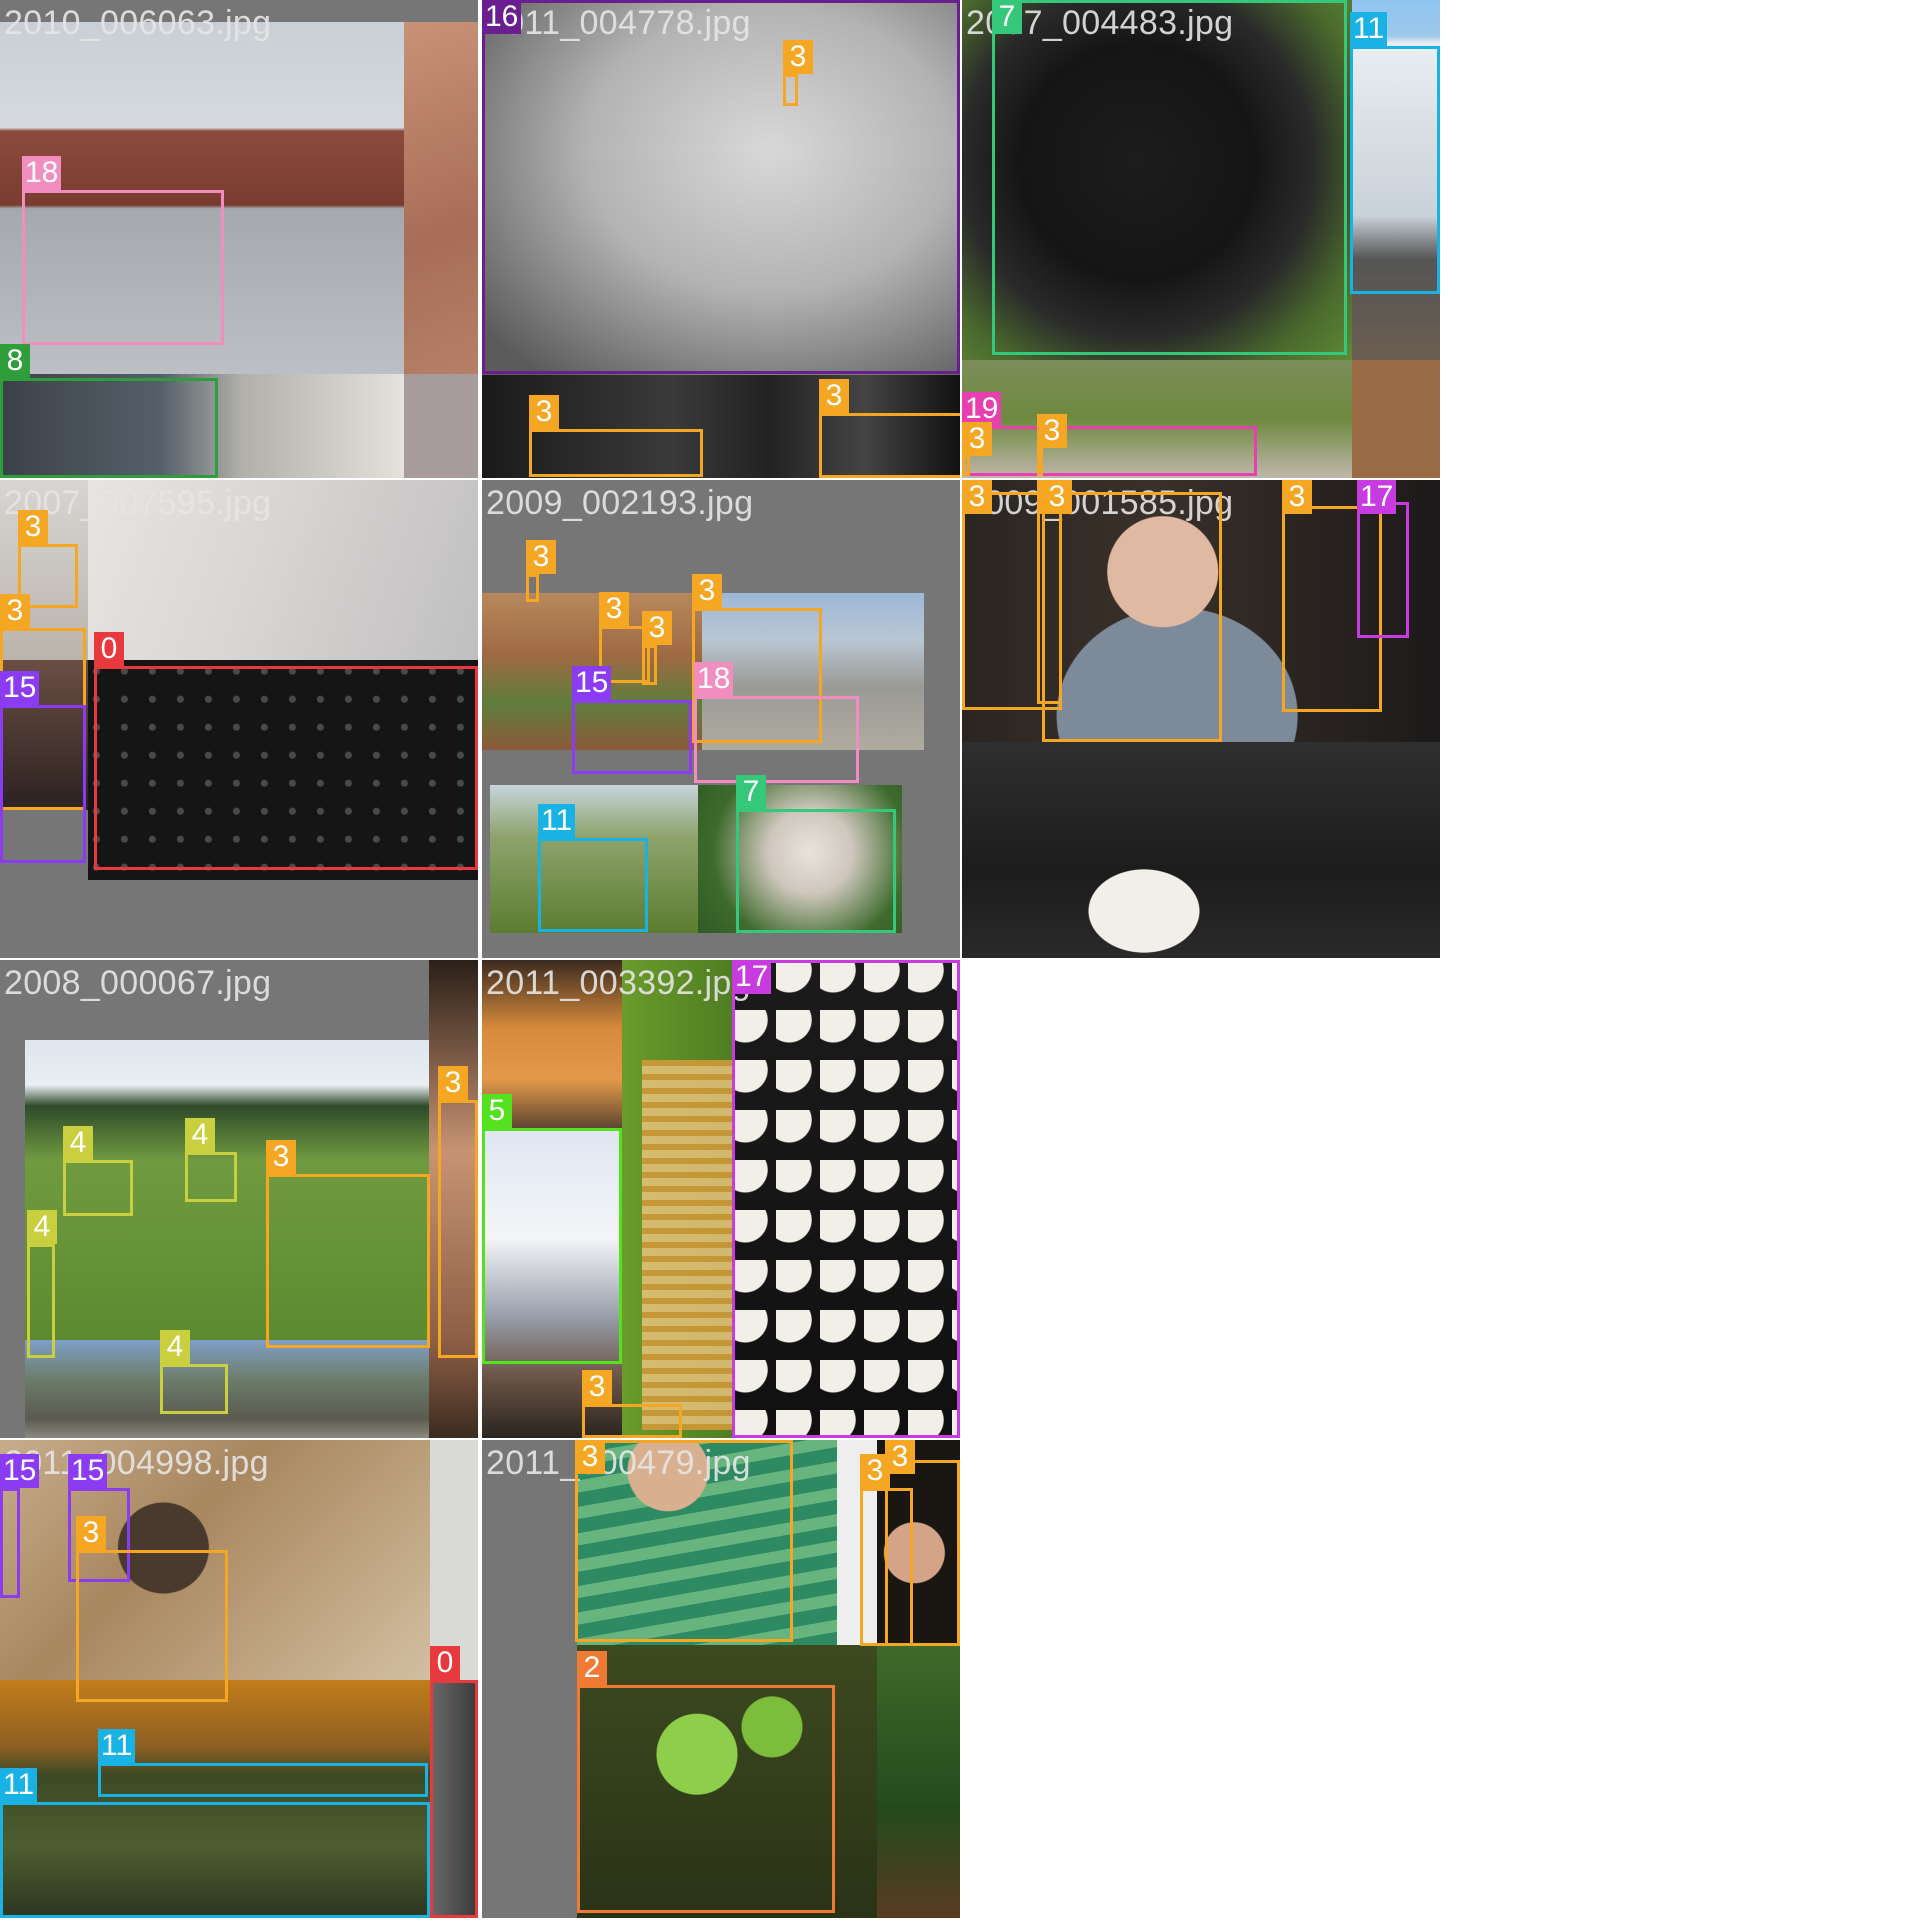  Describe the element at coordinates (689, 1245) in the screenshot. I see `feeder-photo` at that location.